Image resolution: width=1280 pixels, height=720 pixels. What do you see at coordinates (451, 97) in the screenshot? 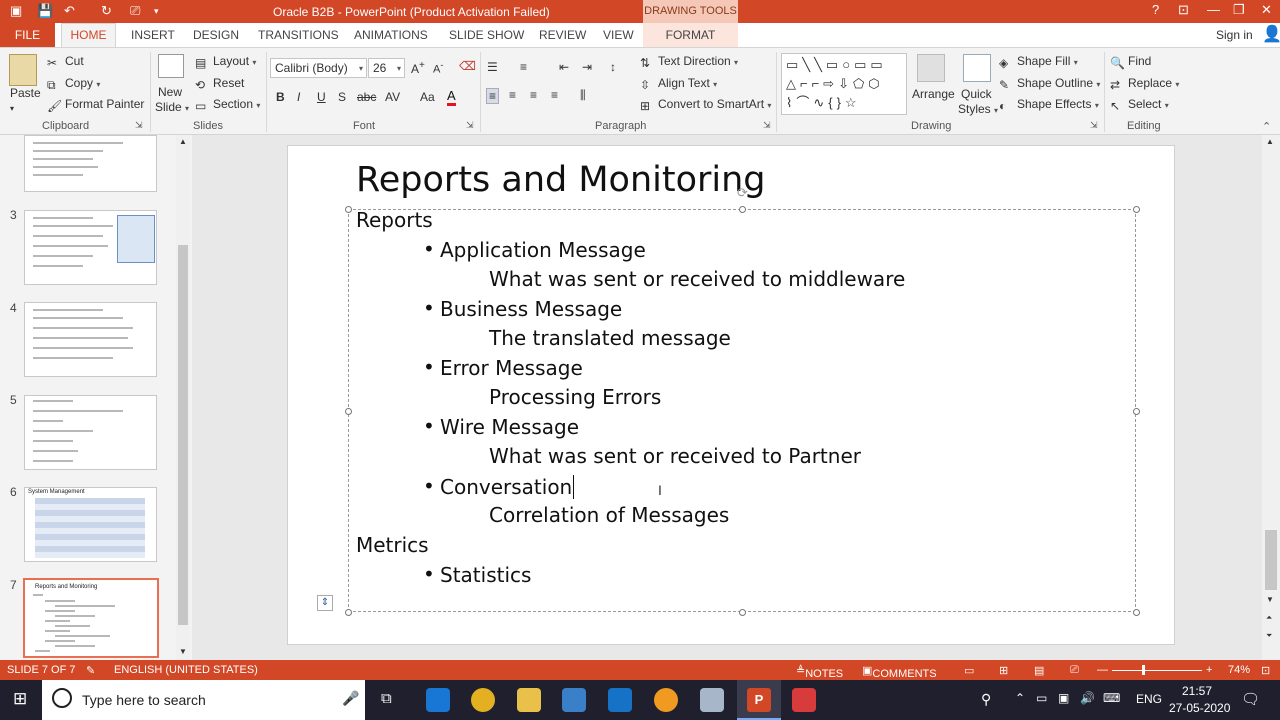
I see `font-color-icon: A` at bounding box center [451, 97].